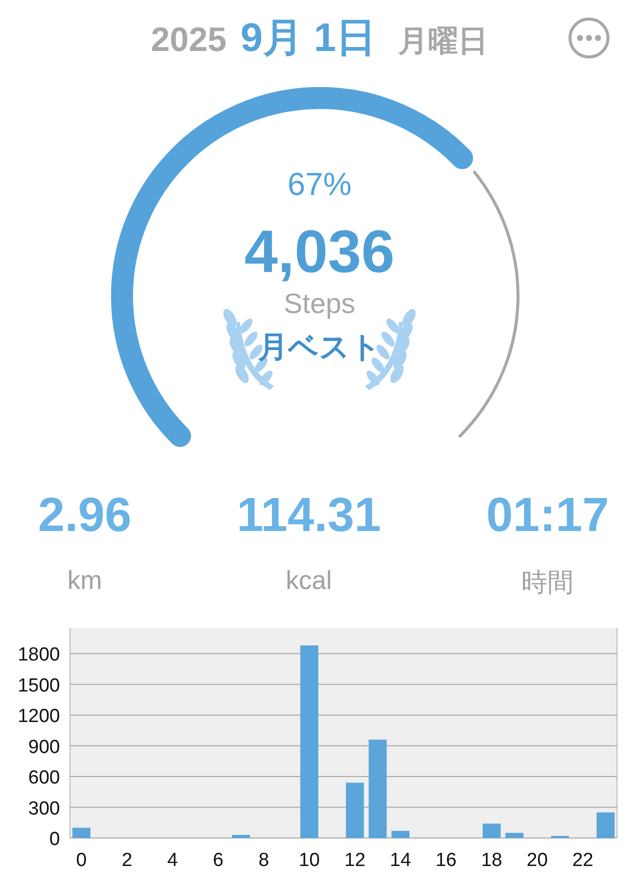 This screenshot has height=880, width=639. What do you see at coordinates (81, 860) in the screenshot?
I see `x-tick-label: 0` at bounding box center [81, 860].